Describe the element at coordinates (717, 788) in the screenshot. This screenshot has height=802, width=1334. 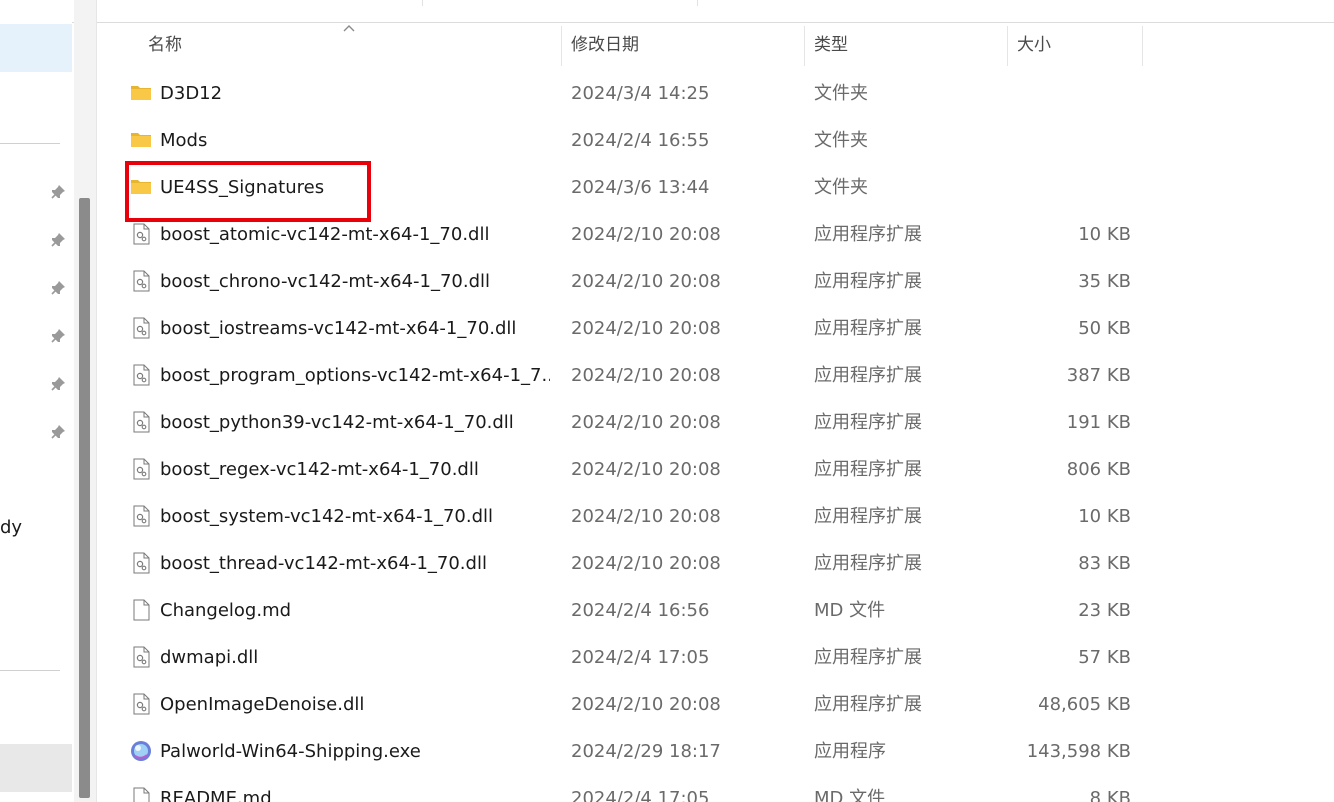
I see `file-row: README.md 2024/2/4 17:05 MD 文件 8 KB` at that location.